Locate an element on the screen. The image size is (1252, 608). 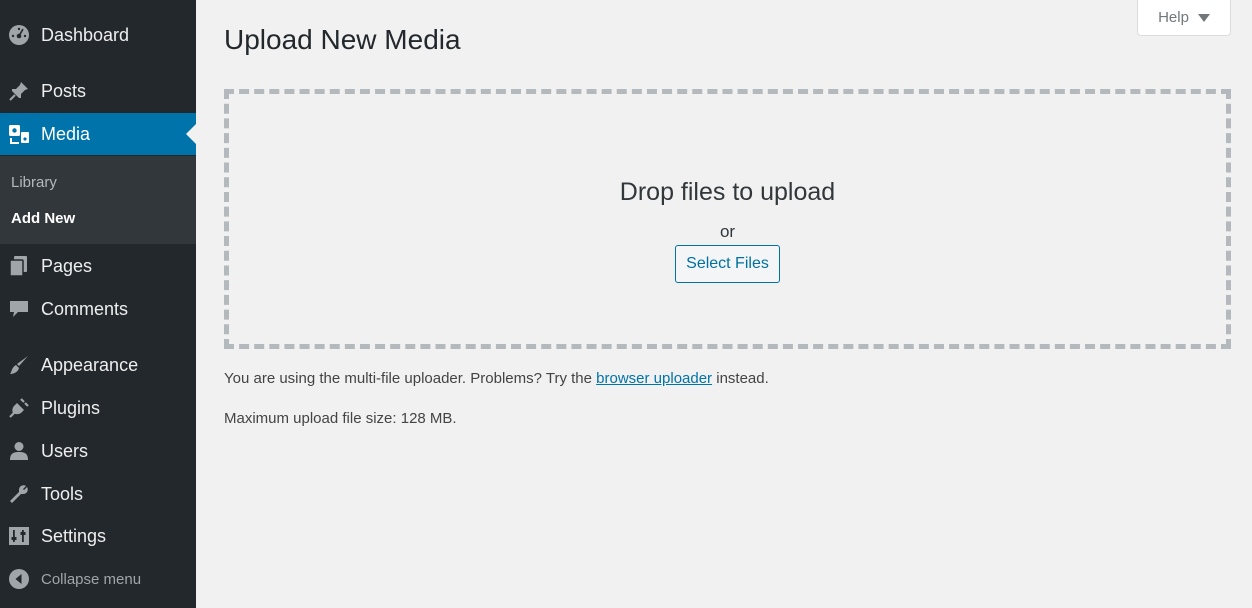
sidebar-item-posts: Posts is located at coordinates (98, 91).